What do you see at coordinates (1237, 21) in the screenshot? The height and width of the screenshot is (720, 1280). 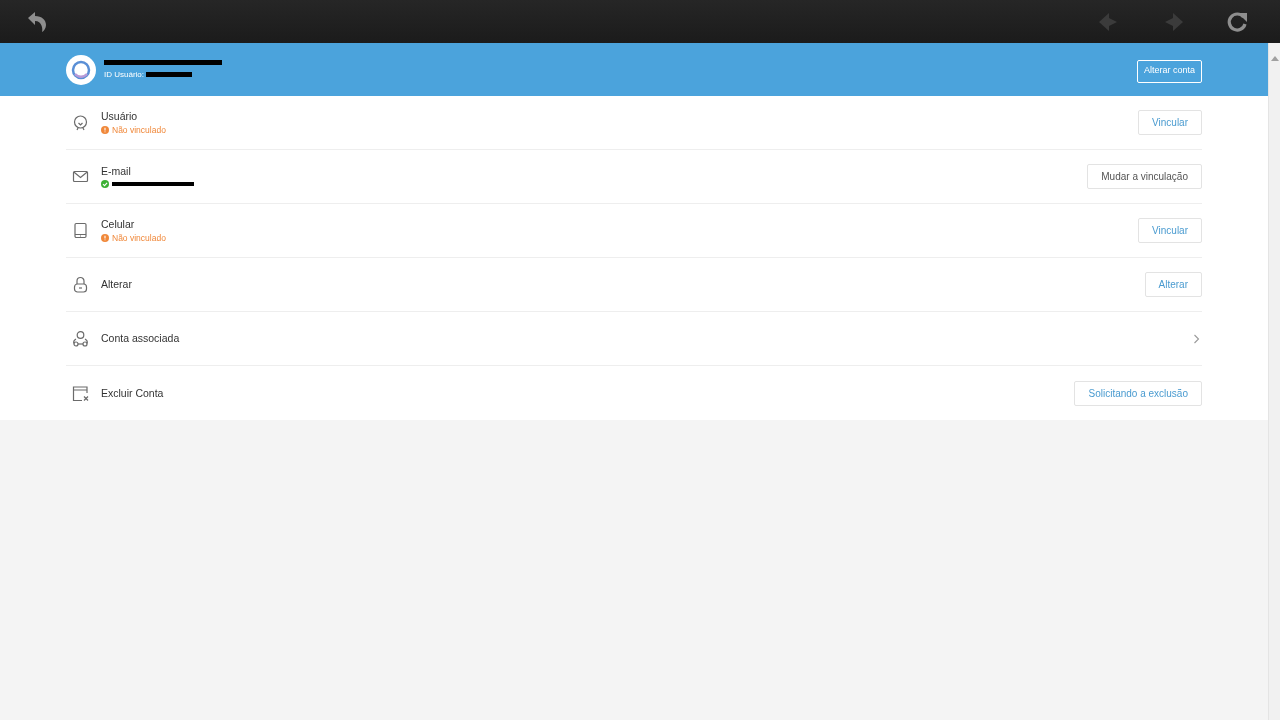 I see `reload-icon` at bounding box center [1237, 21].